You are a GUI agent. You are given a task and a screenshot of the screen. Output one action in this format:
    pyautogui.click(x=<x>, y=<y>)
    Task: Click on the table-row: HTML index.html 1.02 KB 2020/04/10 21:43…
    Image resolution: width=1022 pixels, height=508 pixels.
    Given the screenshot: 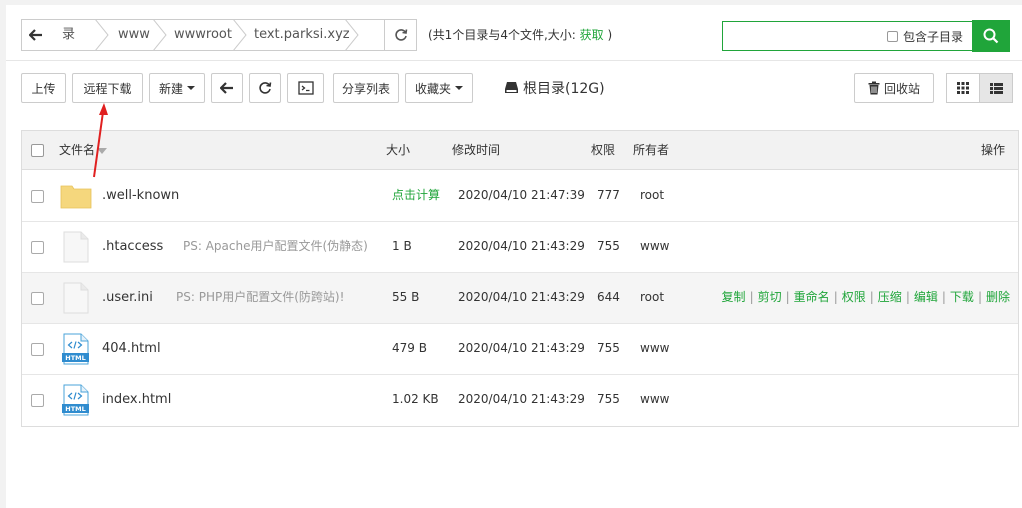 What is the action you would take?
    pyautogui.click(x=520, y=400)
    